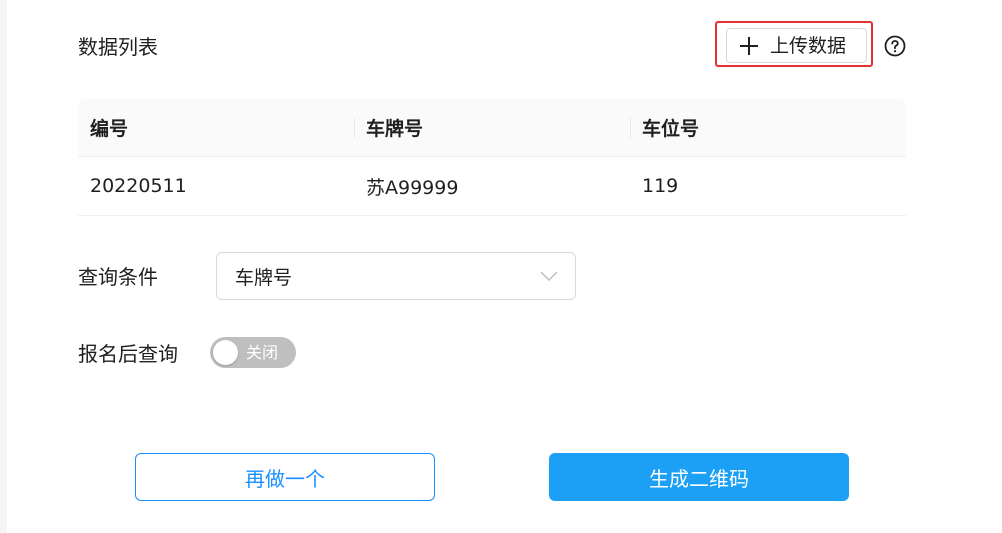 The image size is (1002, 533). I want to click on column-header-plate: 车牌号, so click(492, 127).